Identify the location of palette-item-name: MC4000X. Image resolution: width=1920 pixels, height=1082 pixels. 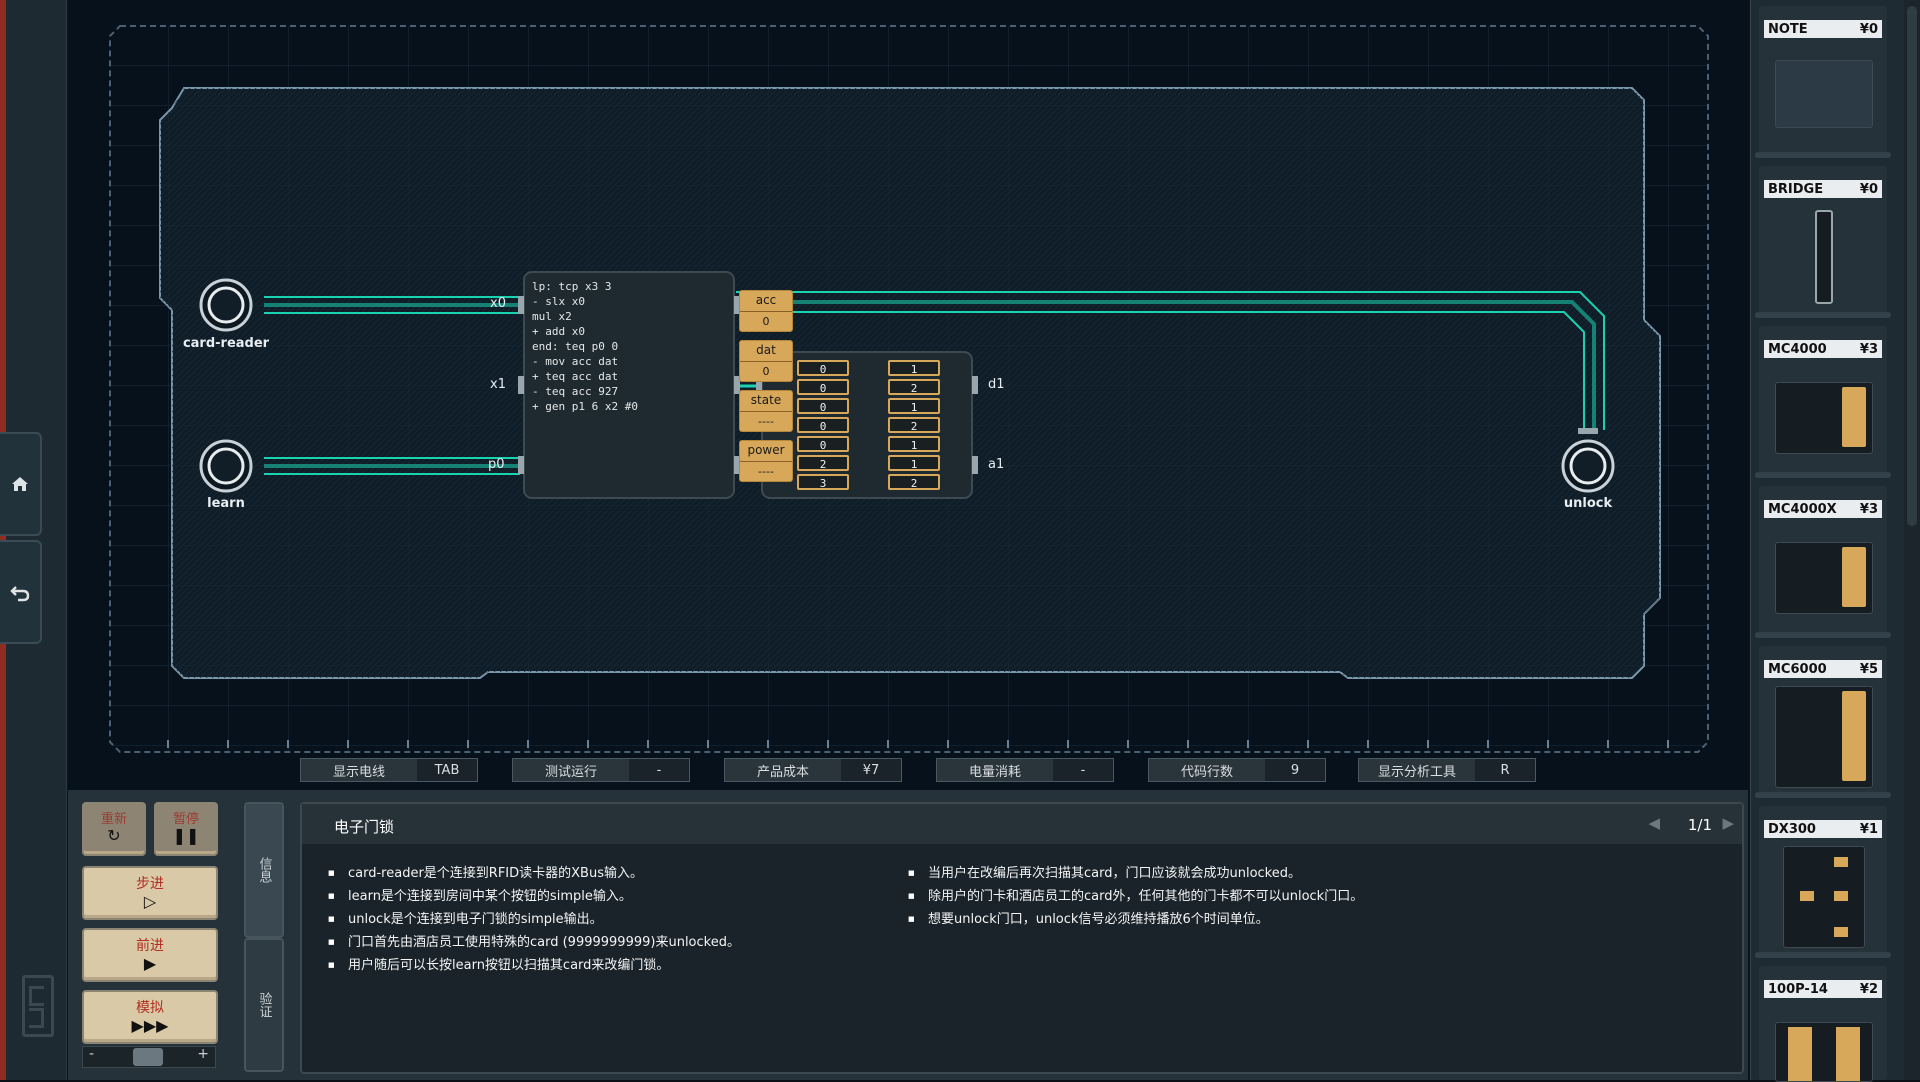
(1802, 509).